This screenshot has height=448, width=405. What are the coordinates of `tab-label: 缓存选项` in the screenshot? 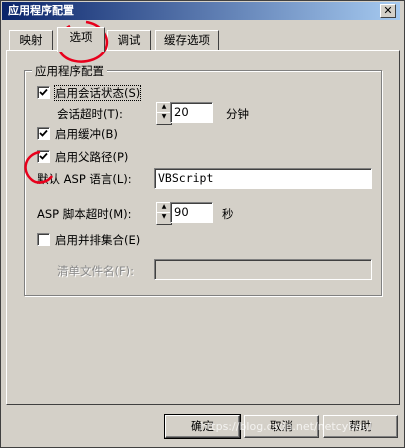 It's located at (187, 40).